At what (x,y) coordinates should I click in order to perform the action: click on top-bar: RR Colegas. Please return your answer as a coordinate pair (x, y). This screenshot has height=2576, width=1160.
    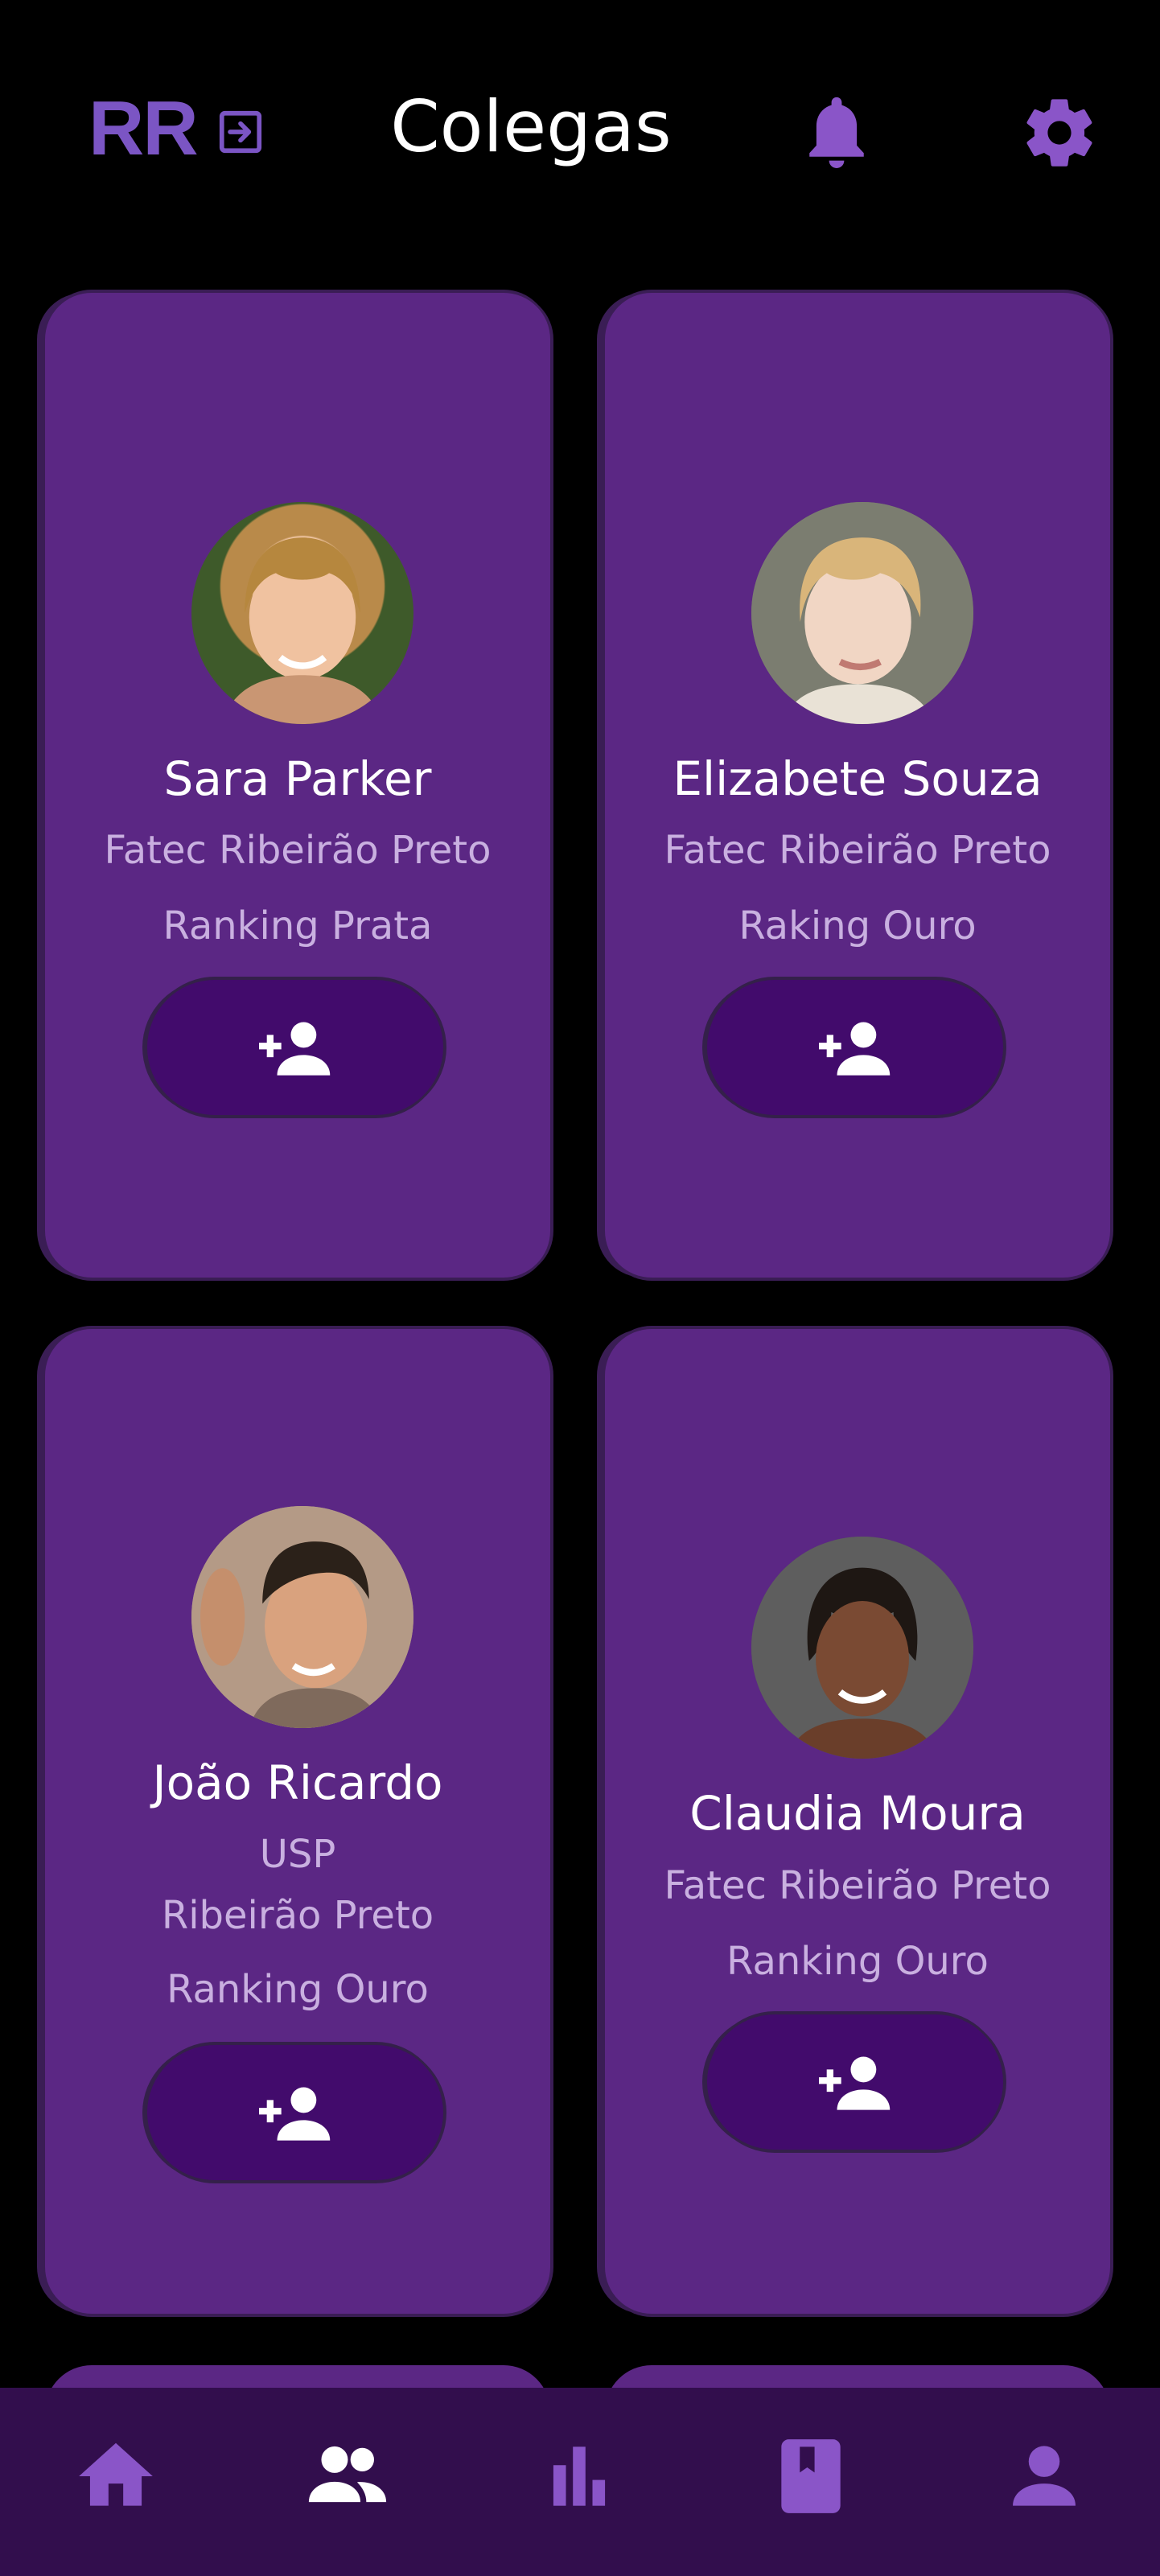
    Looking at the image, I should click on (580, 132).